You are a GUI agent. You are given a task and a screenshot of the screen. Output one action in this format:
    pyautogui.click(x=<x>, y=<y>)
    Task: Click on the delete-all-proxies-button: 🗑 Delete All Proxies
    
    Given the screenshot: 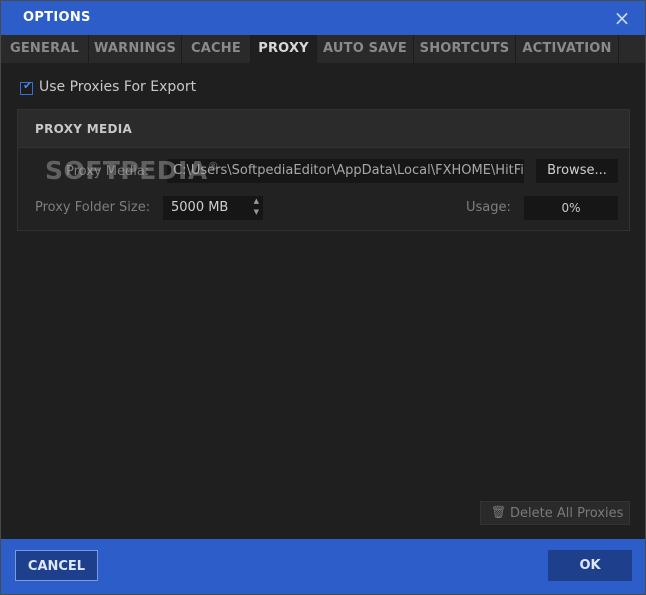 What is the action you would take?
    pyautogui.click(x=555, y=513)
    